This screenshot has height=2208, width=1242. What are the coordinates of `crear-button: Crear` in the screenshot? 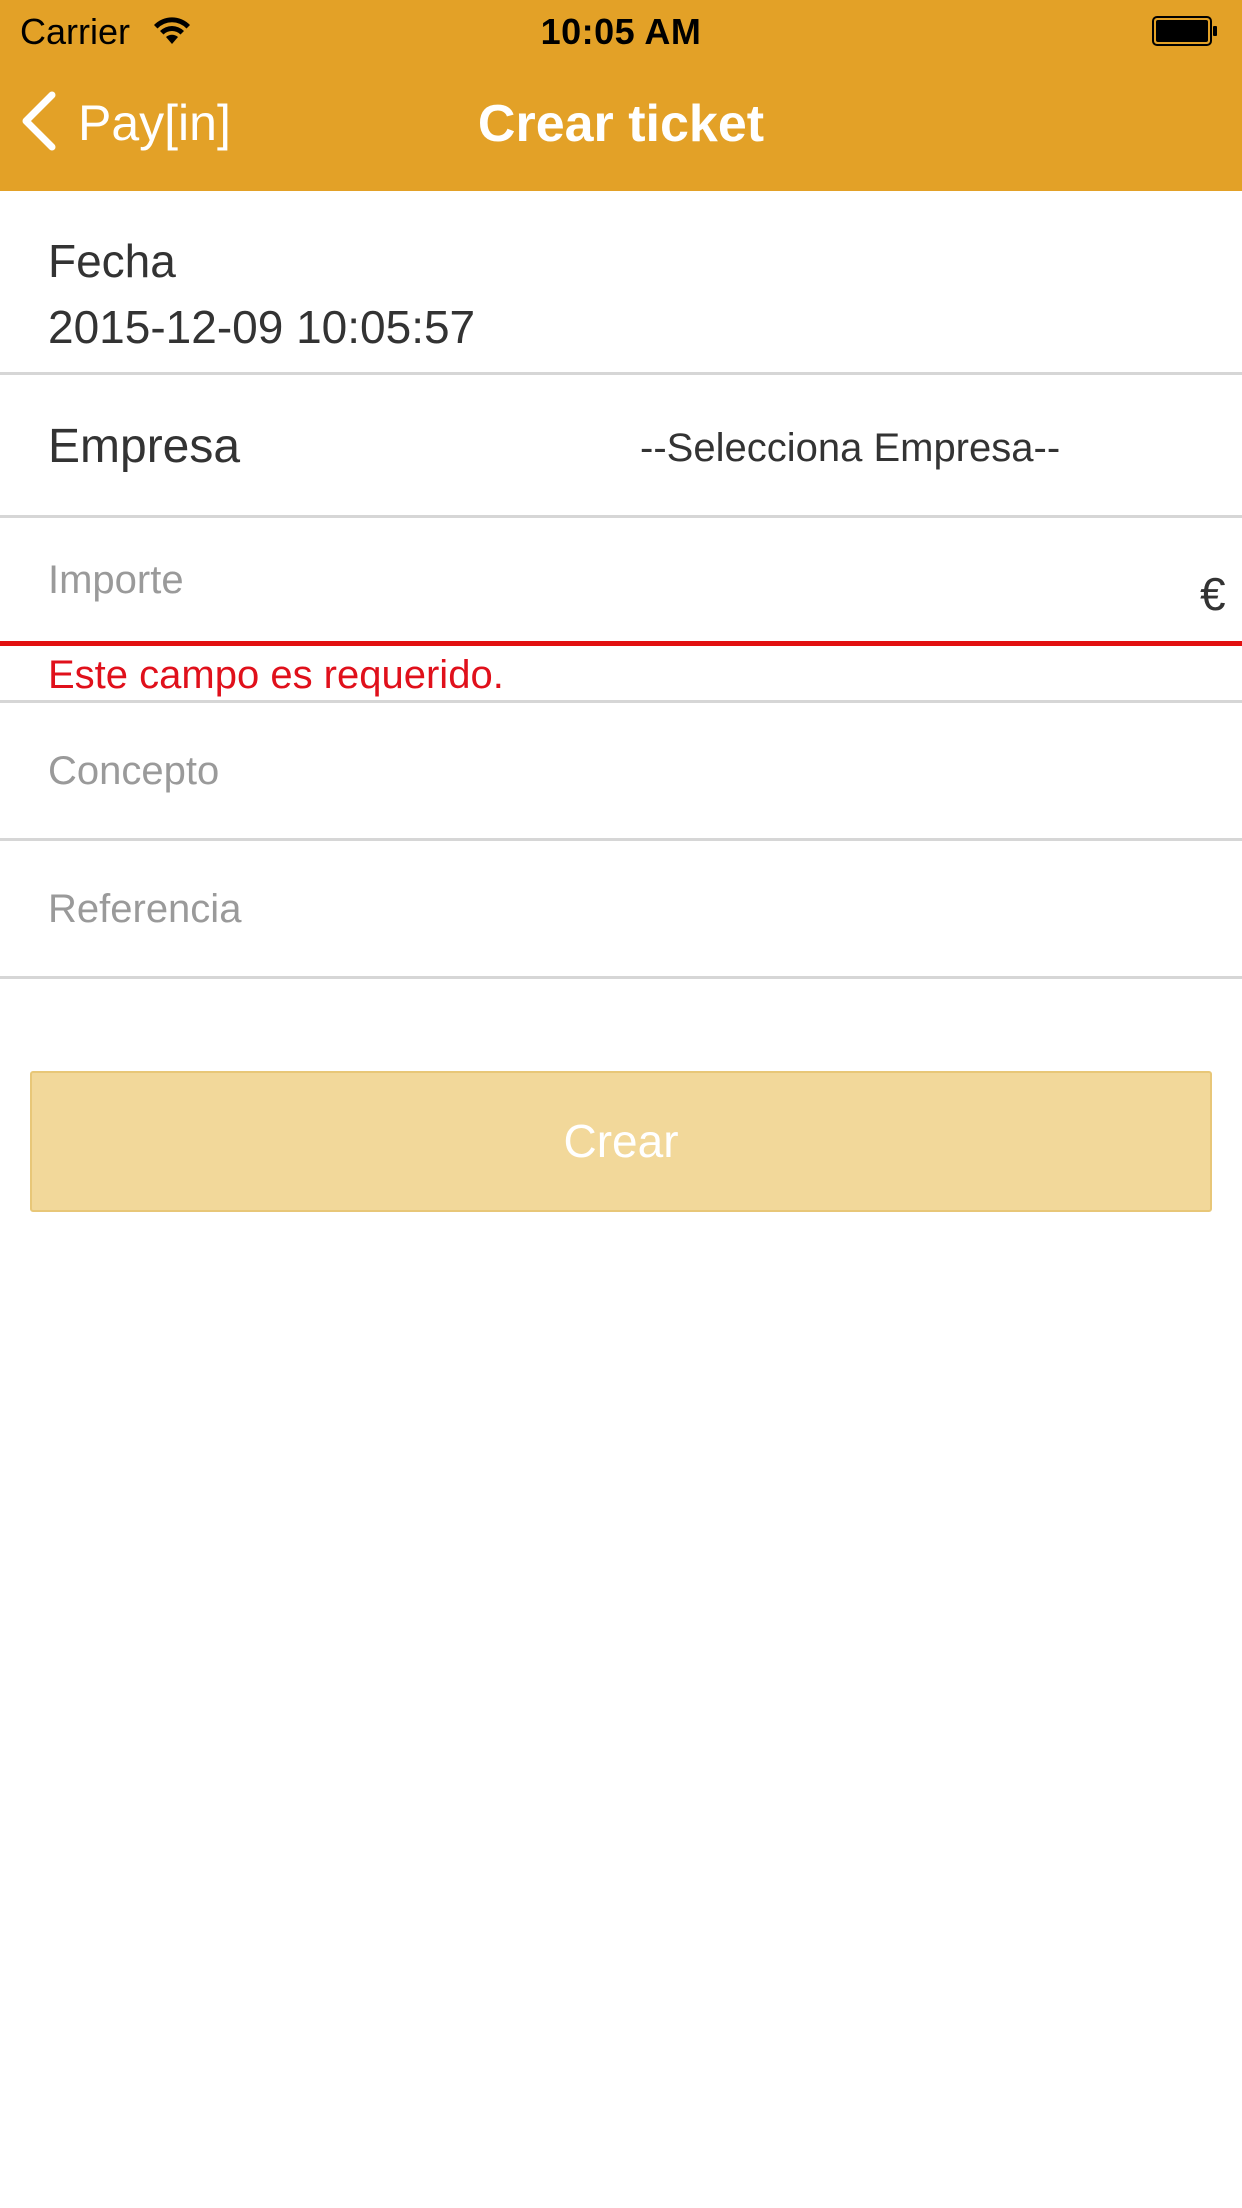 It's located at (621, 1141).